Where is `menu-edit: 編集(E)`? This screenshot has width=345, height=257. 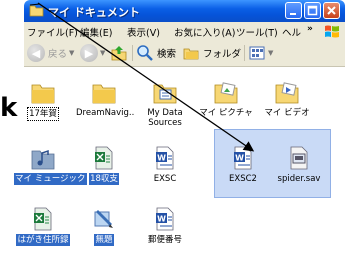 menu-edit: 編集(E) is located at coordinates (96, 32).